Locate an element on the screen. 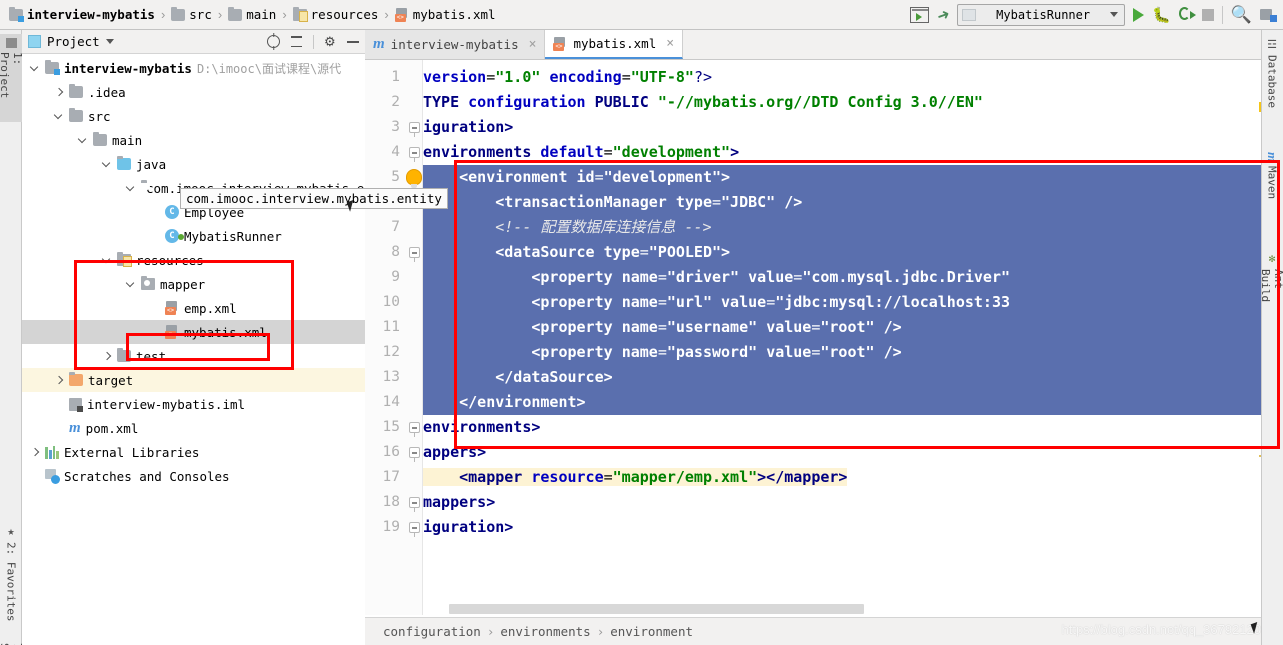 This screenshot has width=1283, height=645. editor-tab-mybatis-xml: <> mybatis.xml × is located at coordinates (614, 44).